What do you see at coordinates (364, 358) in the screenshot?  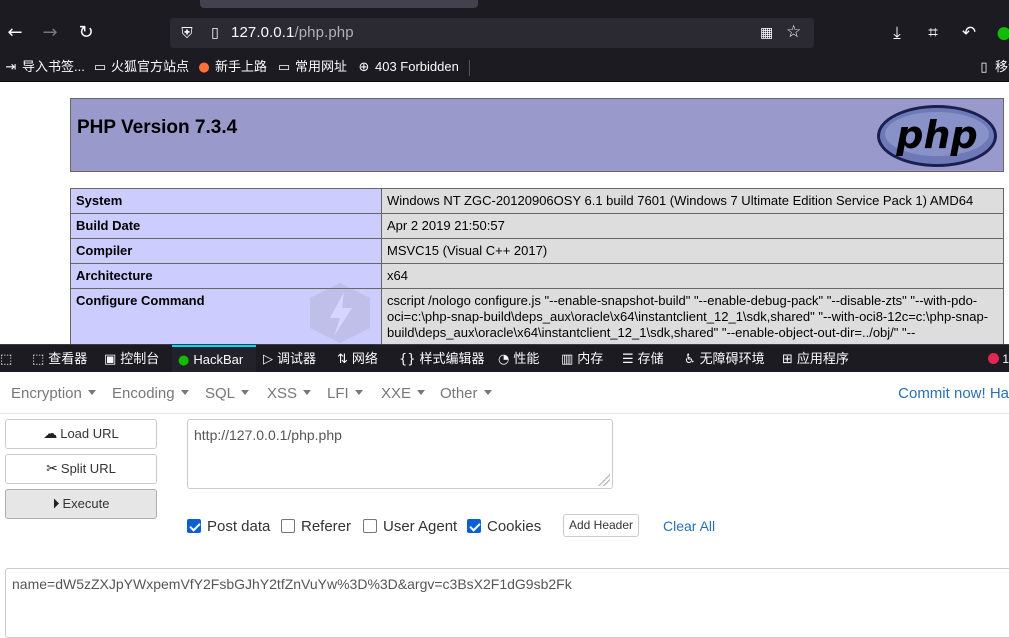 I see `tab-label: 网络` at bounding box center [364, 358].